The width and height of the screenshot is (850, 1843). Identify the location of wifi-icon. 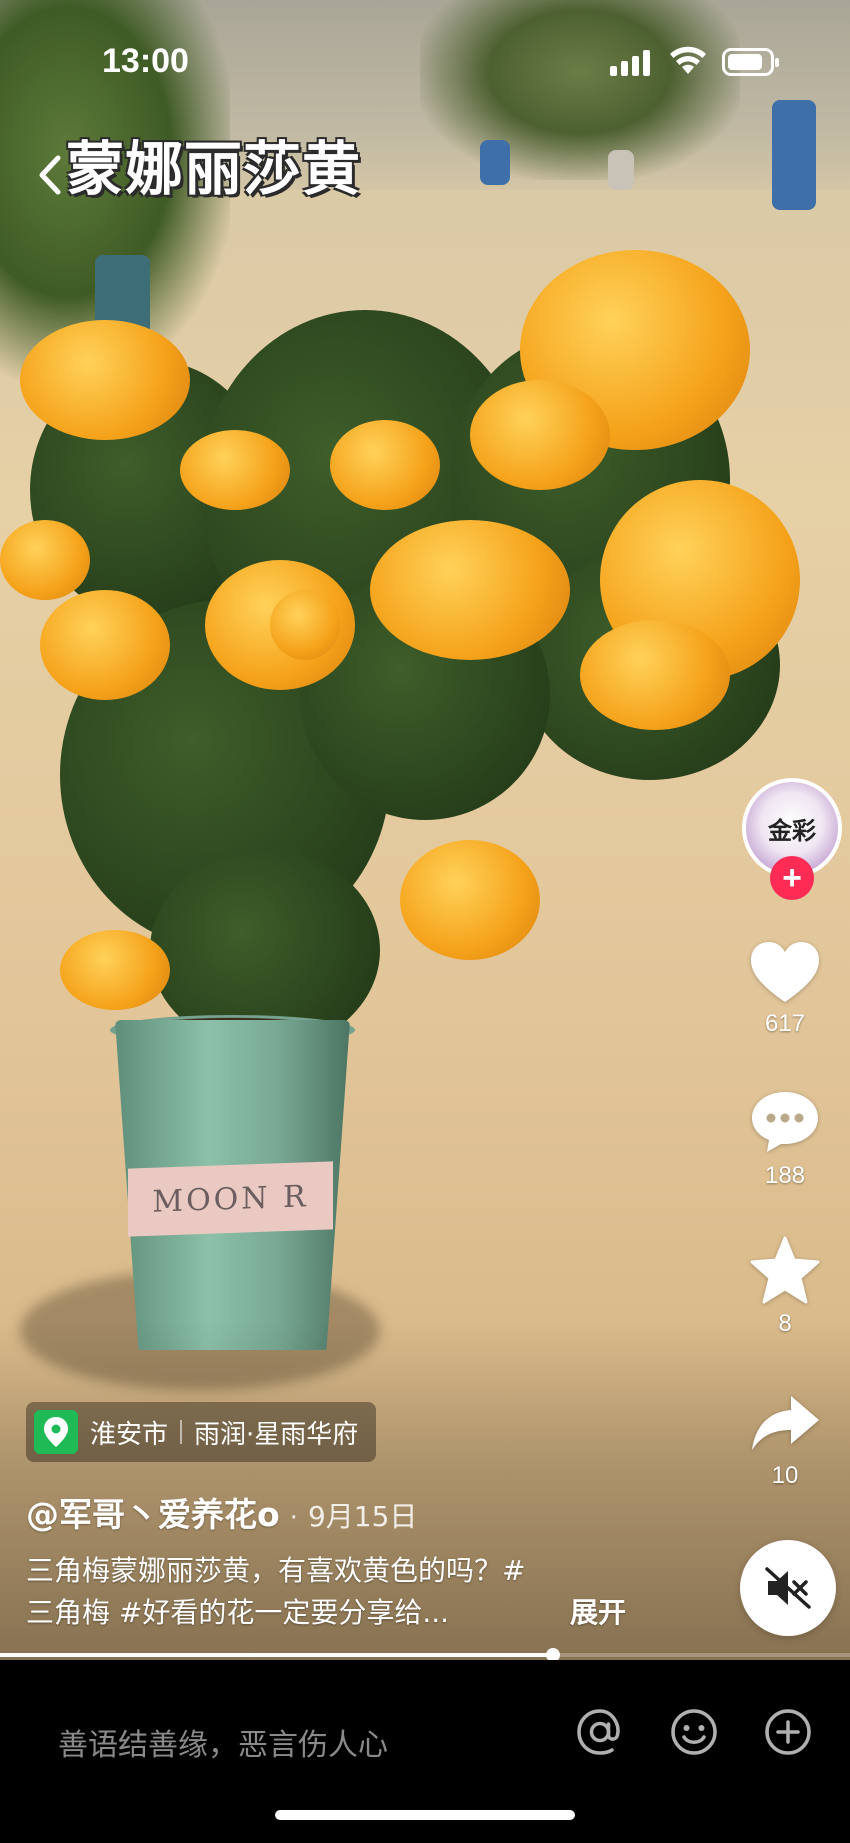
(688, 60).